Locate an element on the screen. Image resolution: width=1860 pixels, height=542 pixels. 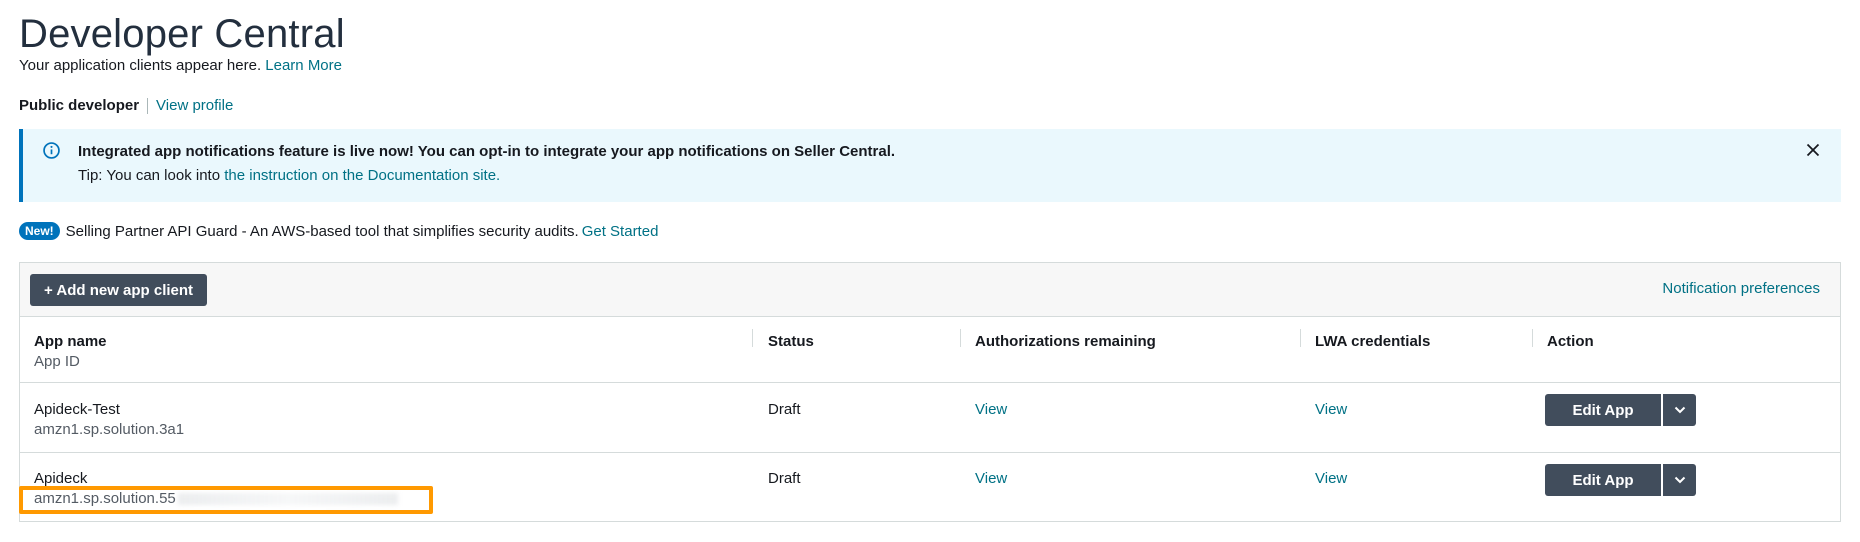
learn-more-link: Learn More is located at coordinates (303, 65).